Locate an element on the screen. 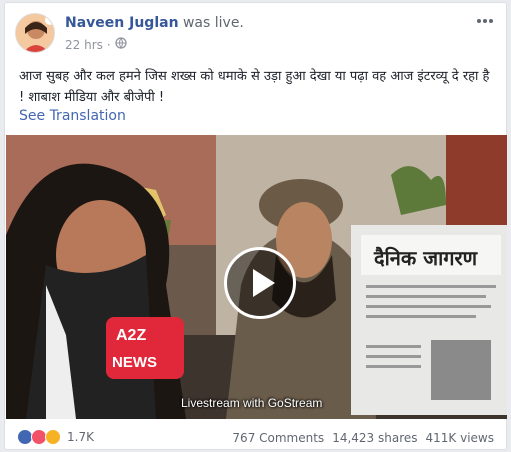  post-stats: 767 Comments 14,423 shares 411K views is located at coordinates (363, 438).